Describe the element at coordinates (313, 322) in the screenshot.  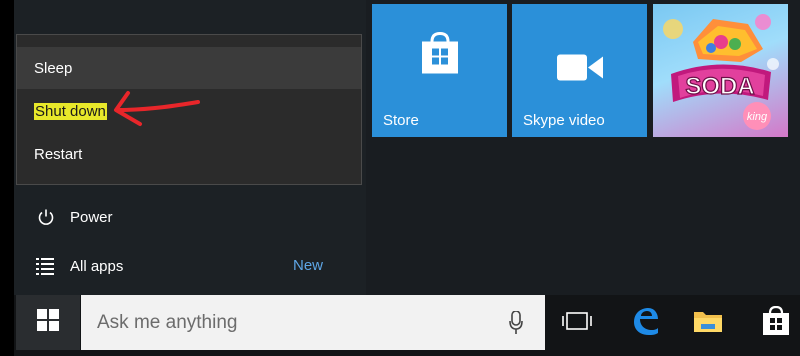
I see `search-input: Ask me anything` at that location.